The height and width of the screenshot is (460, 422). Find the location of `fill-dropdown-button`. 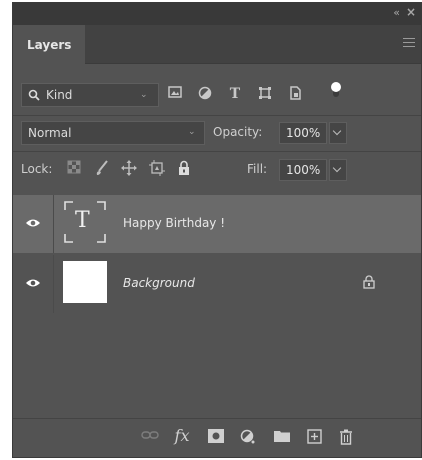

fill-dropdown-button is located at coordinates (338, 170).